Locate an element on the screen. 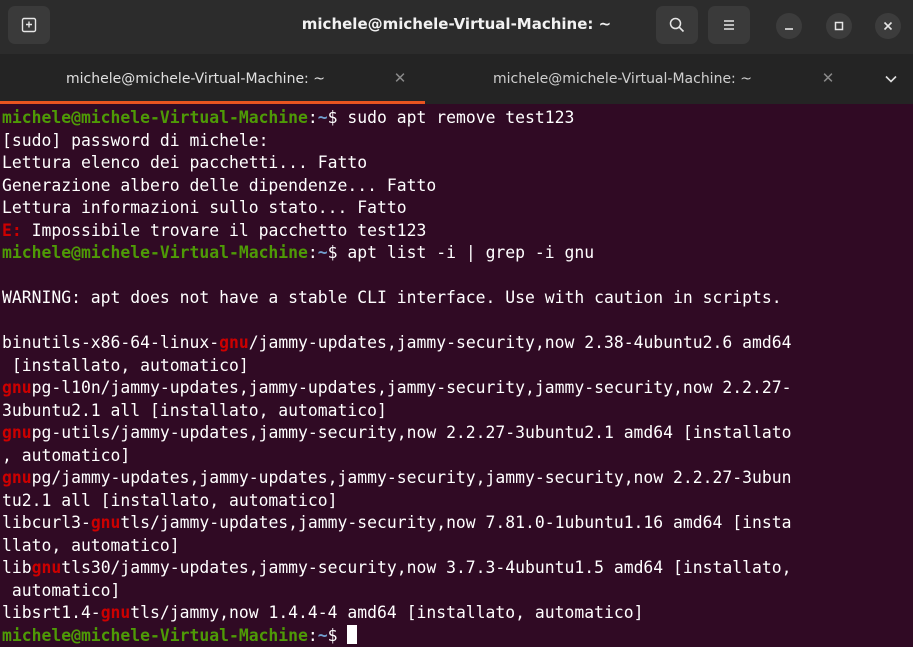 The height and width of the screenshot is (647, 913). hamburger-menu-icon is located at coordinates (729, 25).